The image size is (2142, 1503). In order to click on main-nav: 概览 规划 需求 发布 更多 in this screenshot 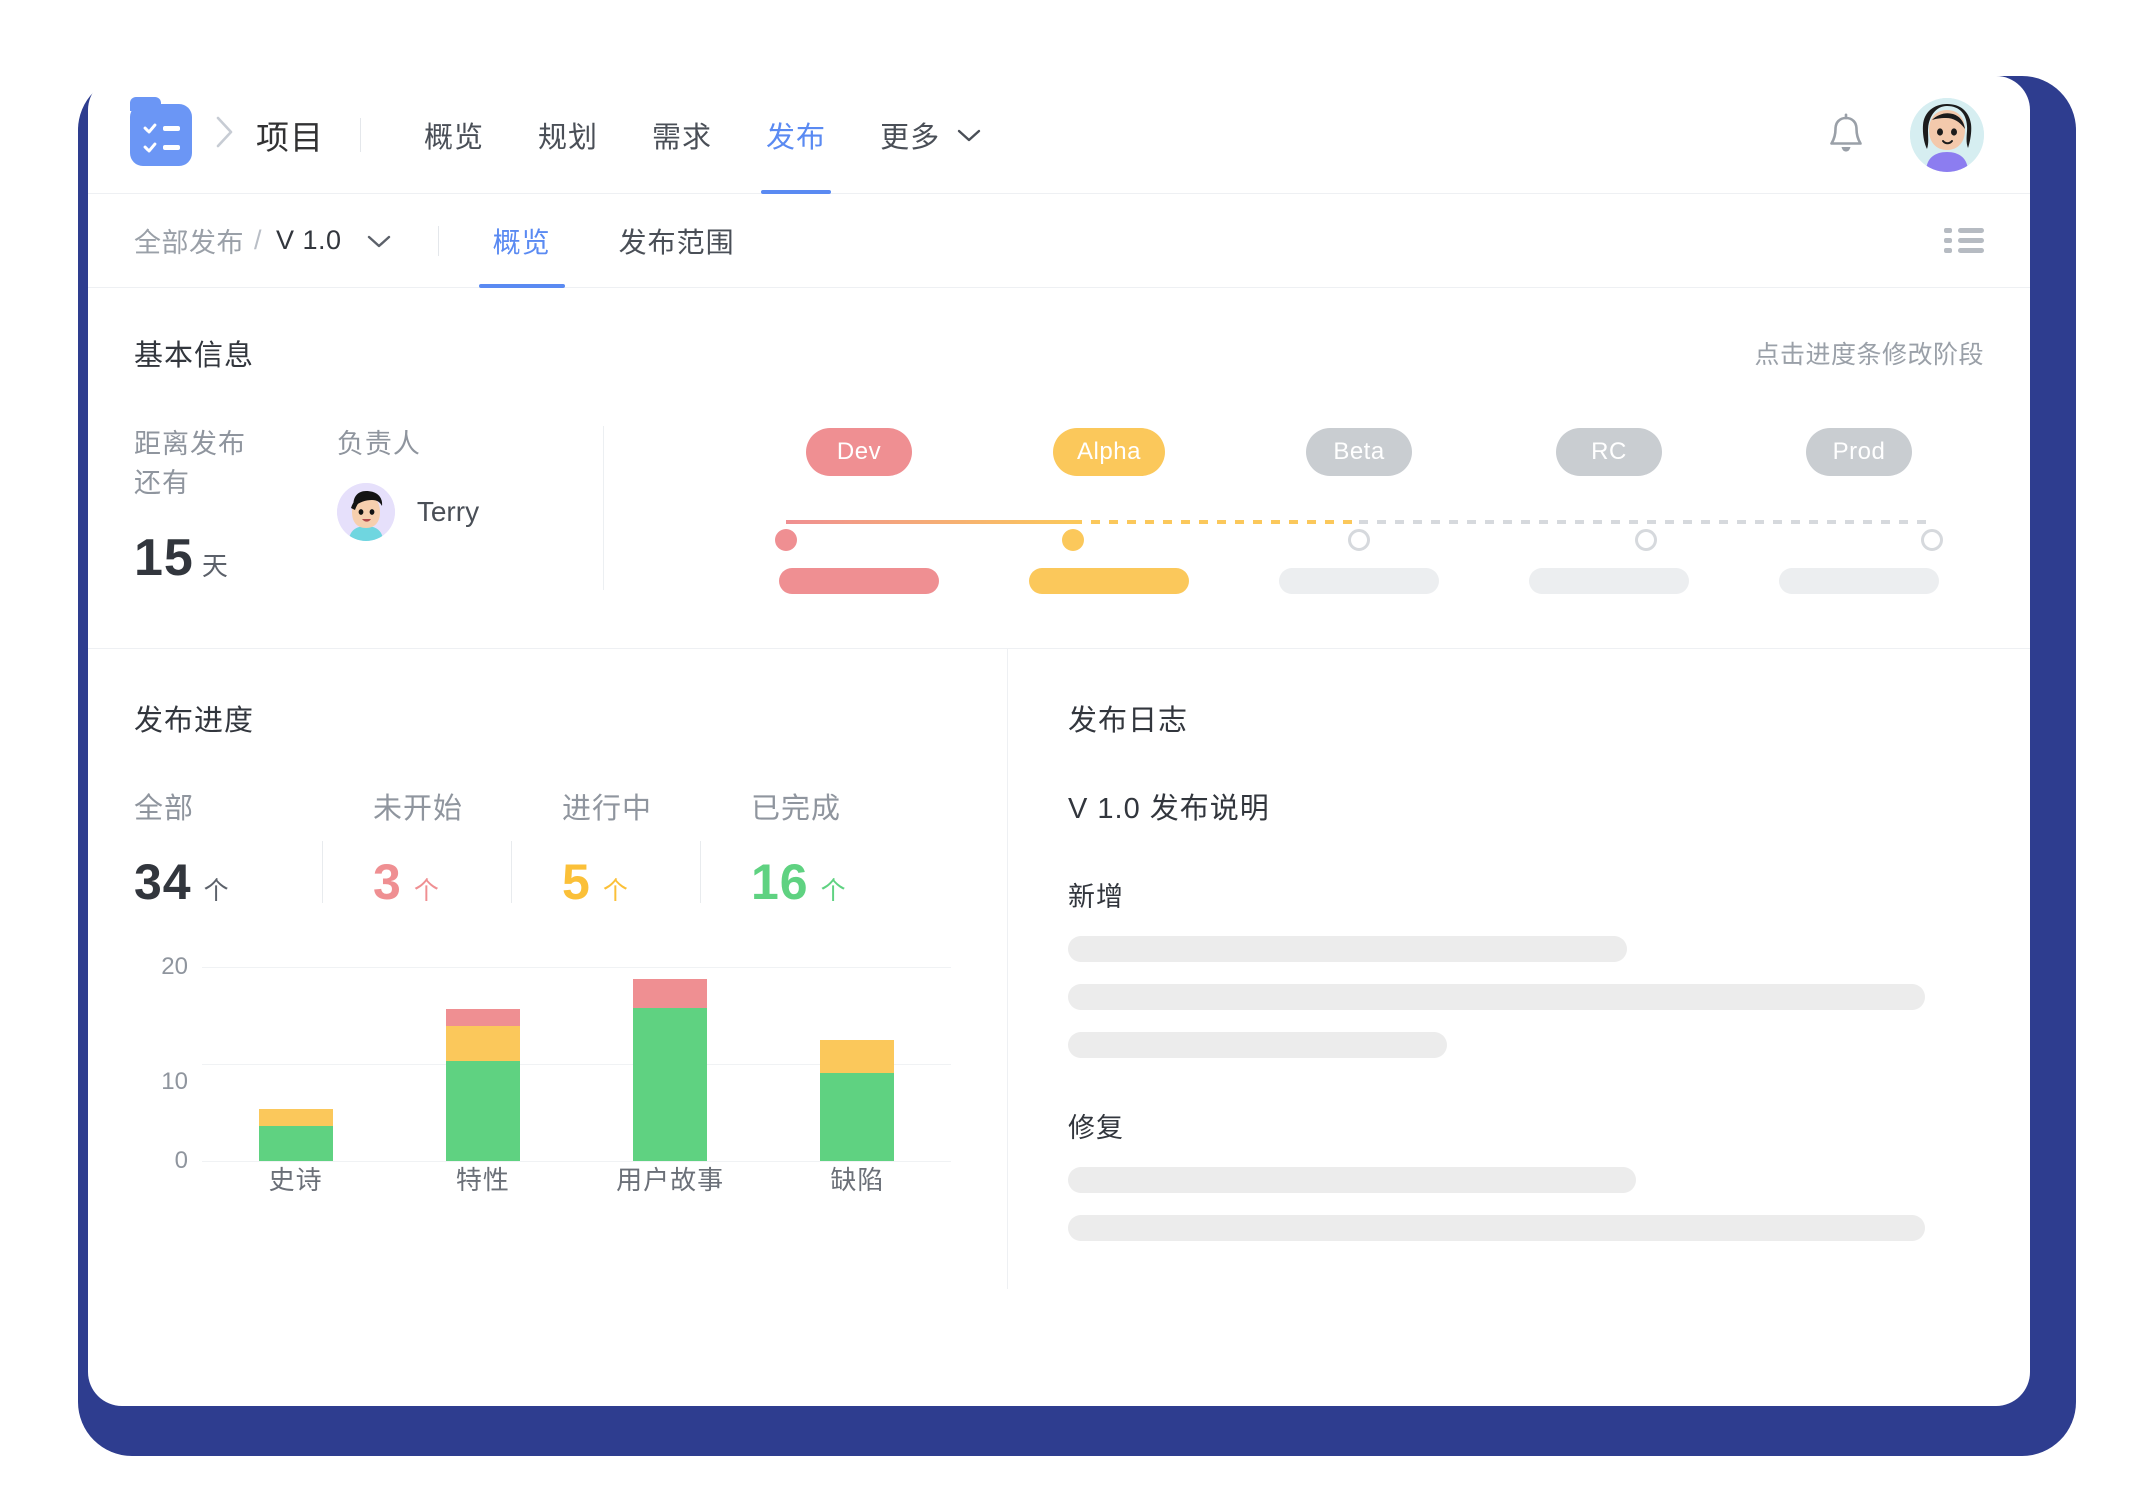, I will do `click(704, 135)`.